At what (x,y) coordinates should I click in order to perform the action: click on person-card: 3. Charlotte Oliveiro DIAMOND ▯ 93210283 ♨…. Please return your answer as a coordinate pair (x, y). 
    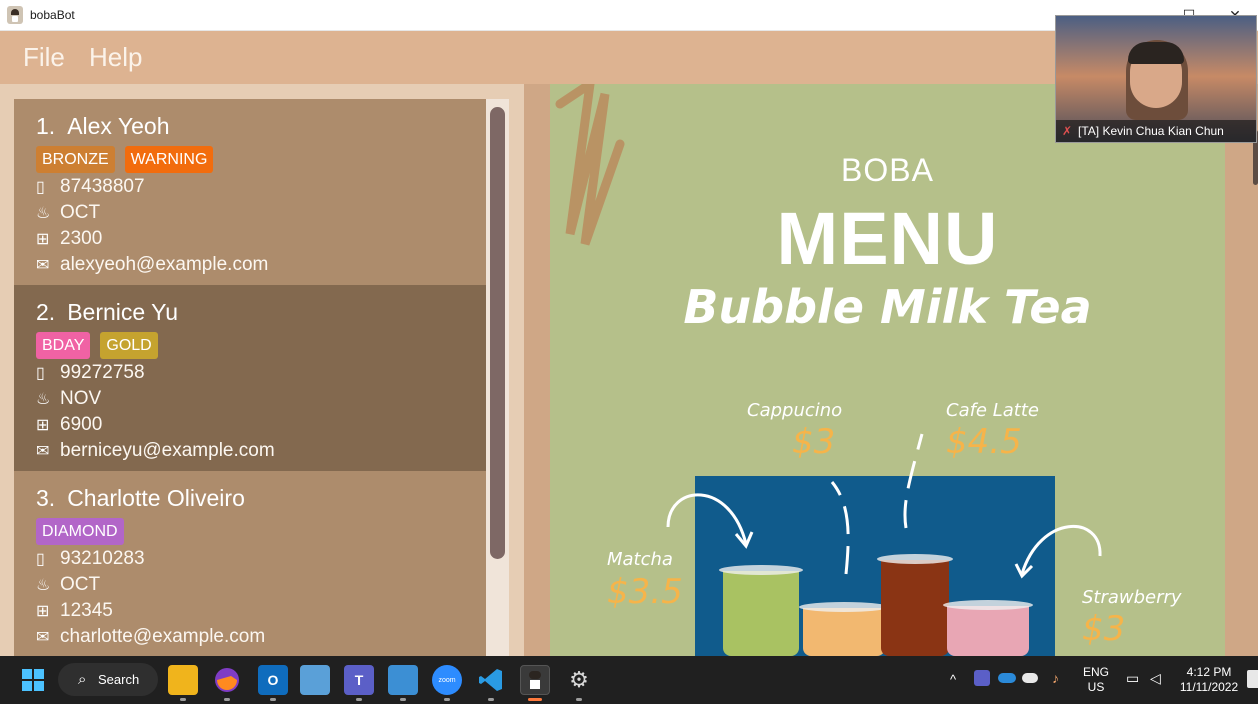
    Looking at the image, I should click on (250, 563).